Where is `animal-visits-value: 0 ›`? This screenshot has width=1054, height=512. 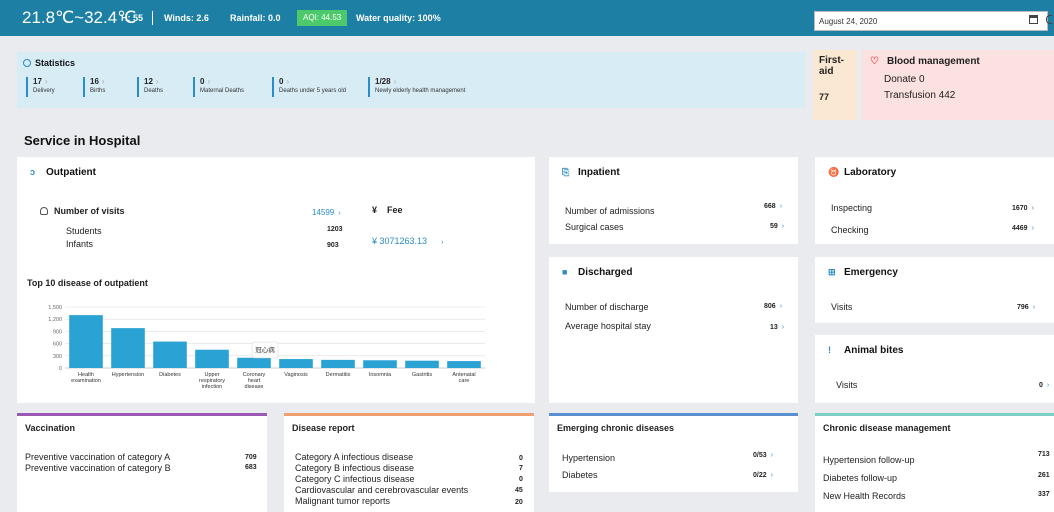 animal-visits-value: 0 › is located at coordinates (1044, 385).